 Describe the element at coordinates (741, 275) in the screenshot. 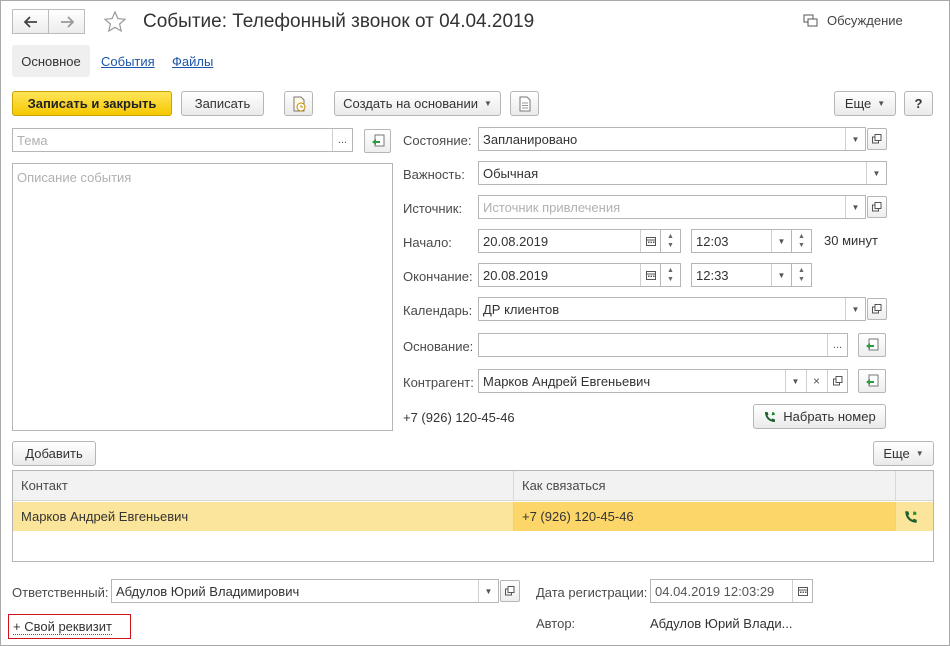

I see `end-time-input: 12:33 ▼` at that location.